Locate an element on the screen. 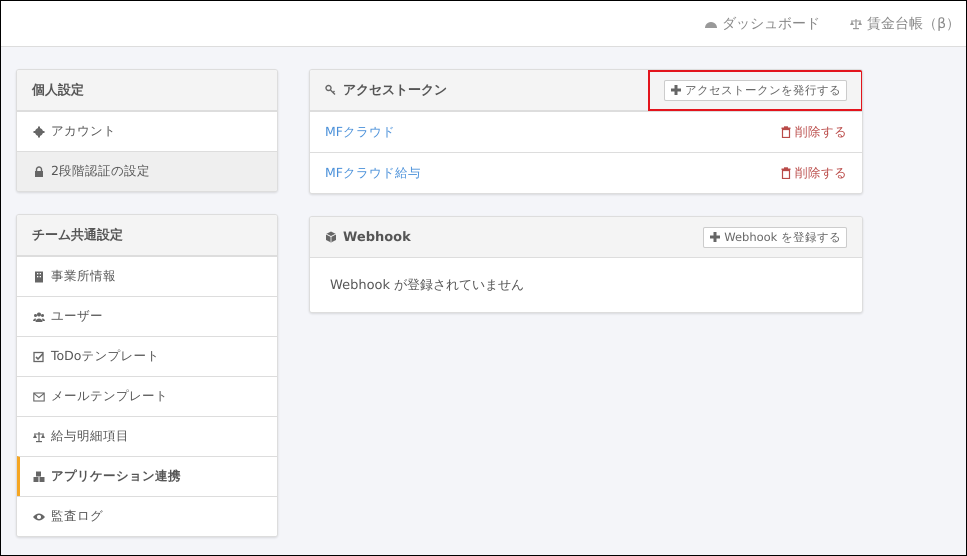  users-icon is located at coordinates (39, 316).